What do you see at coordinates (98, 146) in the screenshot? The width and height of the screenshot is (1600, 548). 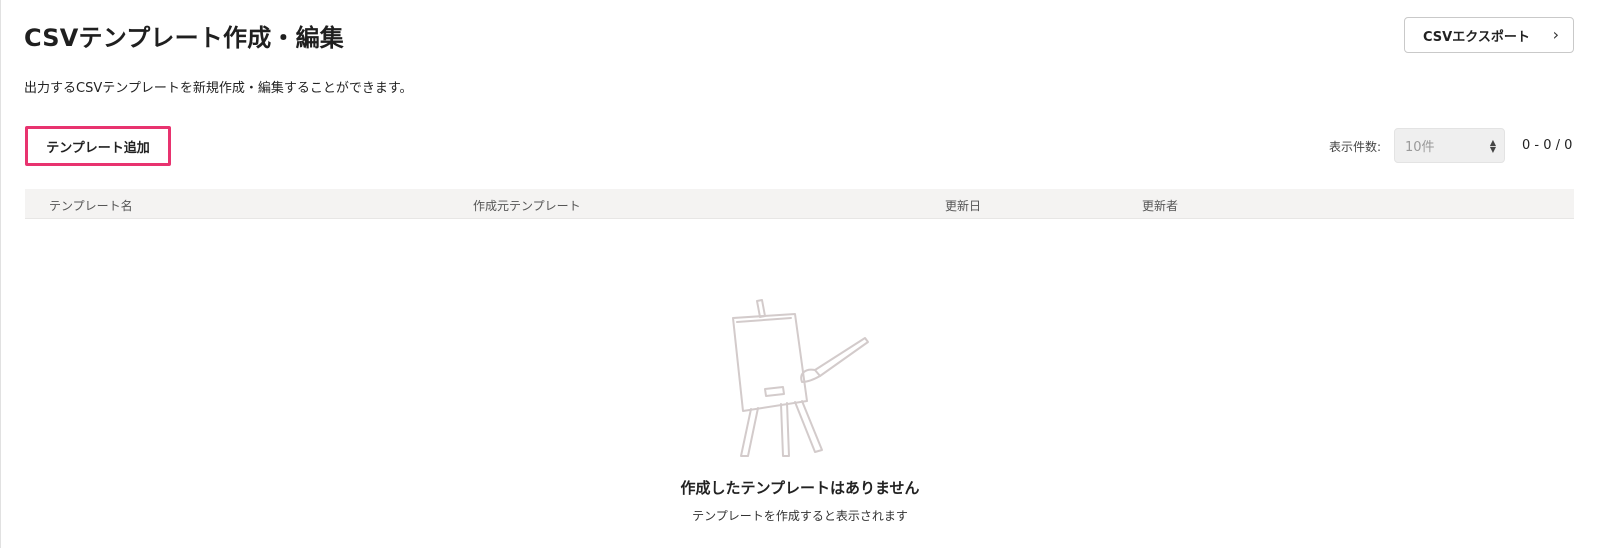 I see `add-template-button: テンプレート追加` at bounding box center [98, 146].